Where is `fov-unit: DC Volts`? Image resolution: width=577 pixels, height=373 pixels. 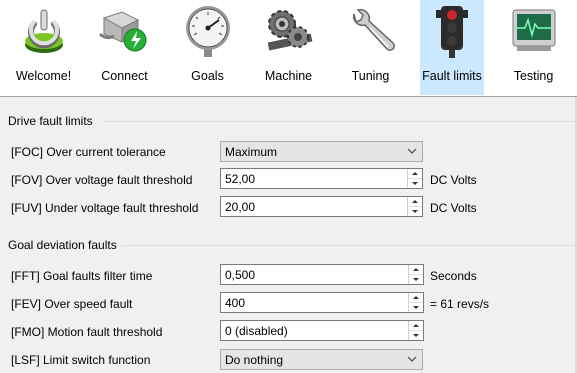 fov-unit: DC Volts is located at coordinates (453, 180).